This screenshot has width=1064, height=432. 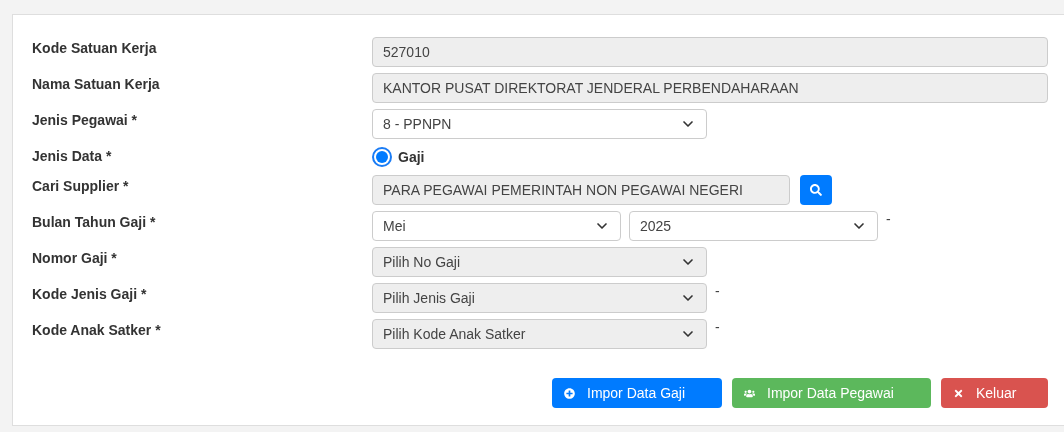 I want to click on search-icon, so click(x=816, y=190).